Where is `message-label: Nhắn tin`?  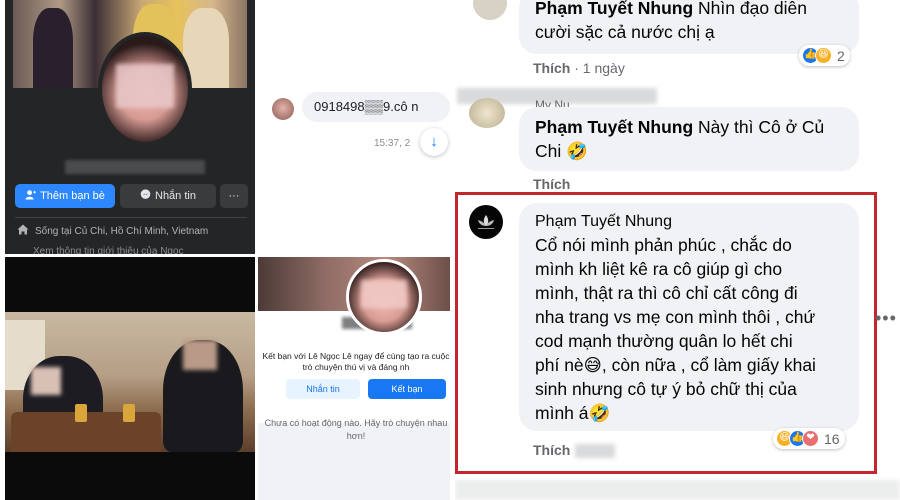
message-label: Nhắn tin is located at coordinates (175, 196).